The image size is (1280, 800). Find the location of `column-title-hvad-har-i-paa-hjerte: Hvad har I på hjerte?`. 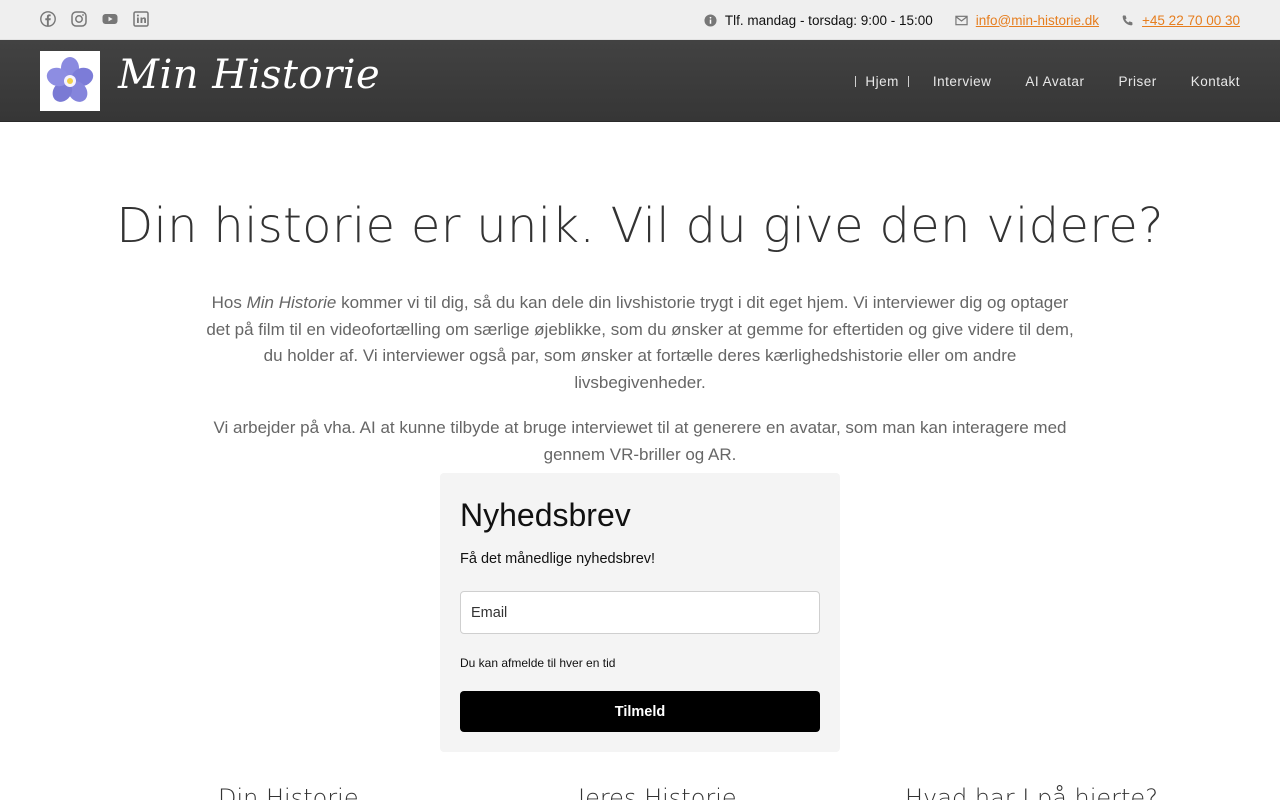

column-title-hvad-har-i-paa-hjerte: Hvad har I på hjerte? is located at coordinates (1031, 792).